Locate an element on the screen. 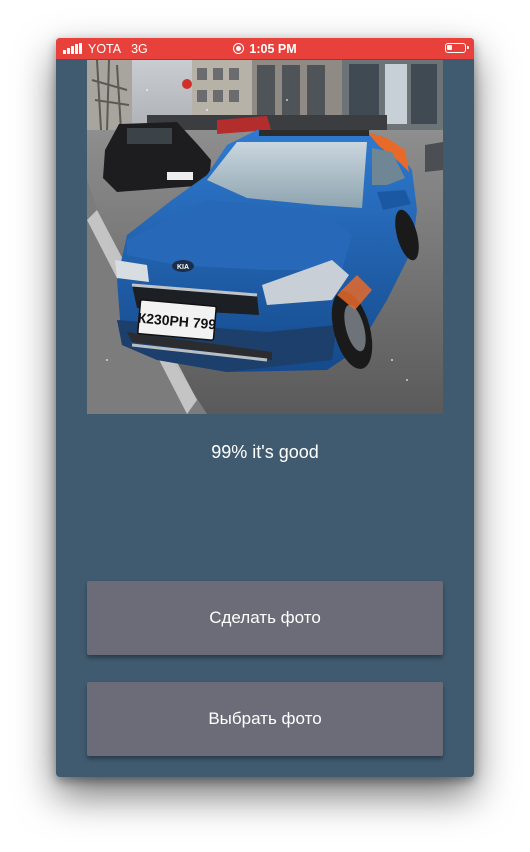  status-time: 1:05 PM is located at coordinates (273, 48).